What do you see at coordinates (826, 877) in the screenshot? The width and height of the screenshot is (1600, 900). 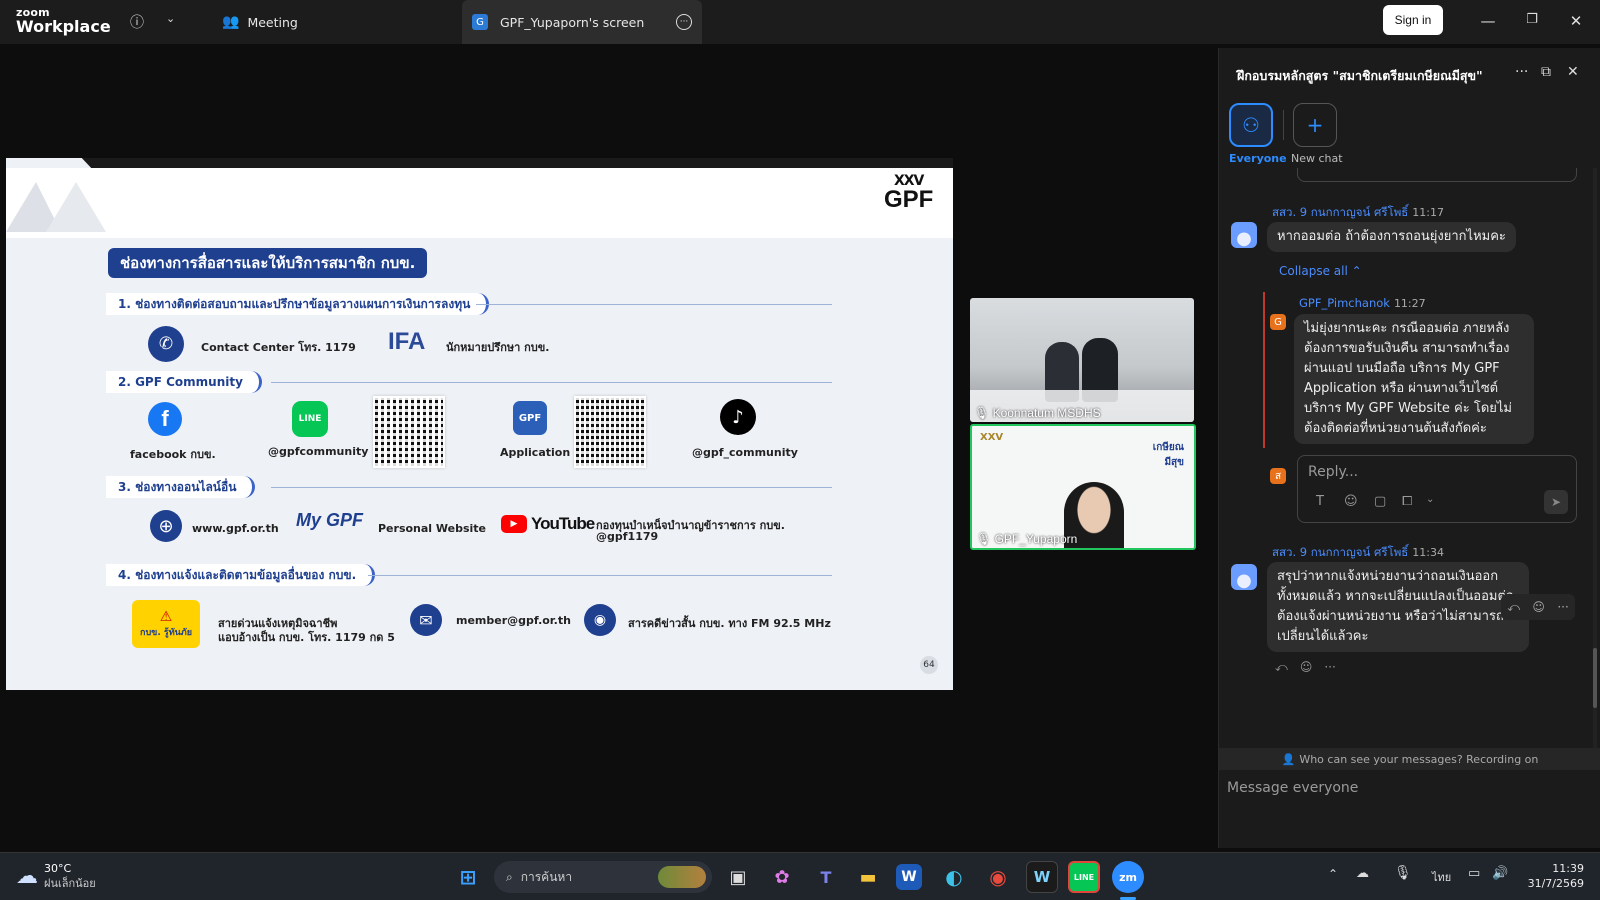 I see `teams-icon: T` at bounding box center [826, 877].